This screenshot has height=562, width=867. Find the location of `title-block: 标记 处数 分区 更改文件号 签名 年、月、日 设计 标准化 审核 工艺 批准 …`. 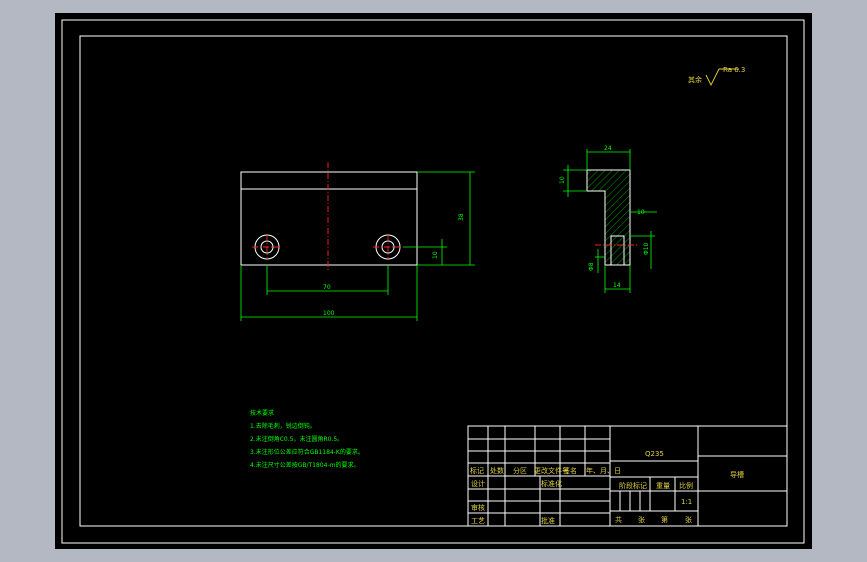

title-block: 标记 处数 分区 更改文件号 签名 年、月、日 设计 标准化 审核 工艺 批准 … is located at coordinates (627, 476).